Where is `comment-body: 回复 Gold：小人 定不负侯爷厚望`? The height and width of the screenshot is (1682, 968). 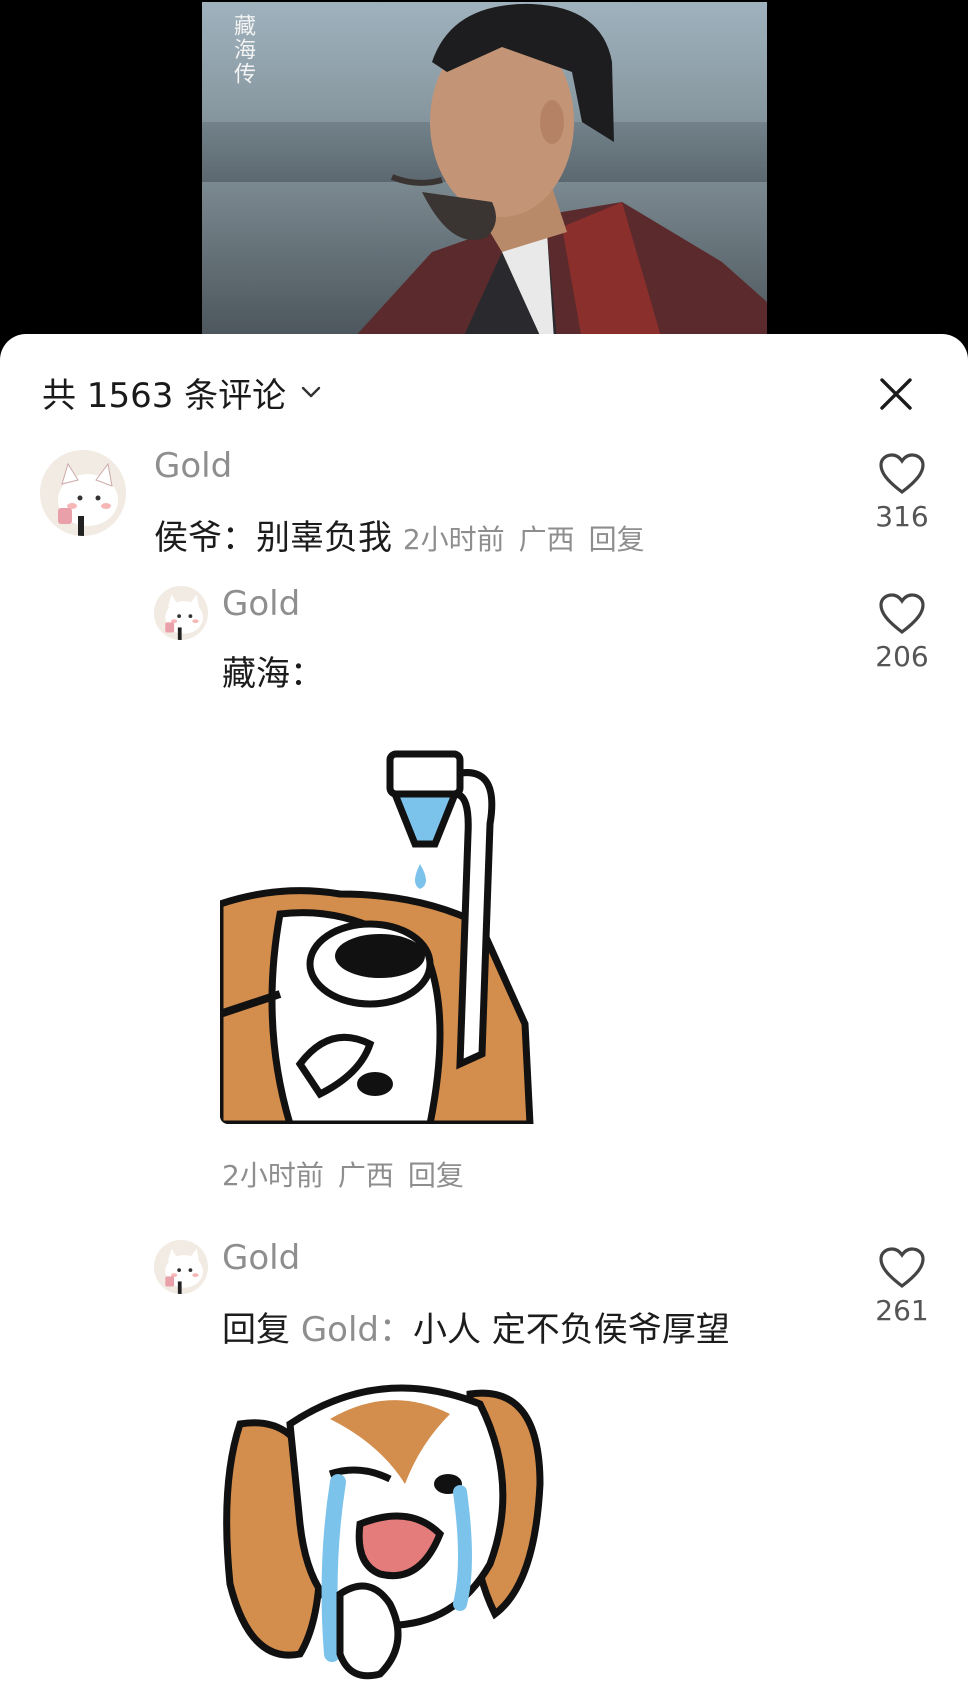
comment-body: 回复 Gold：小人 定不负侯爷厚望 is located at coordinates (476, 1326).